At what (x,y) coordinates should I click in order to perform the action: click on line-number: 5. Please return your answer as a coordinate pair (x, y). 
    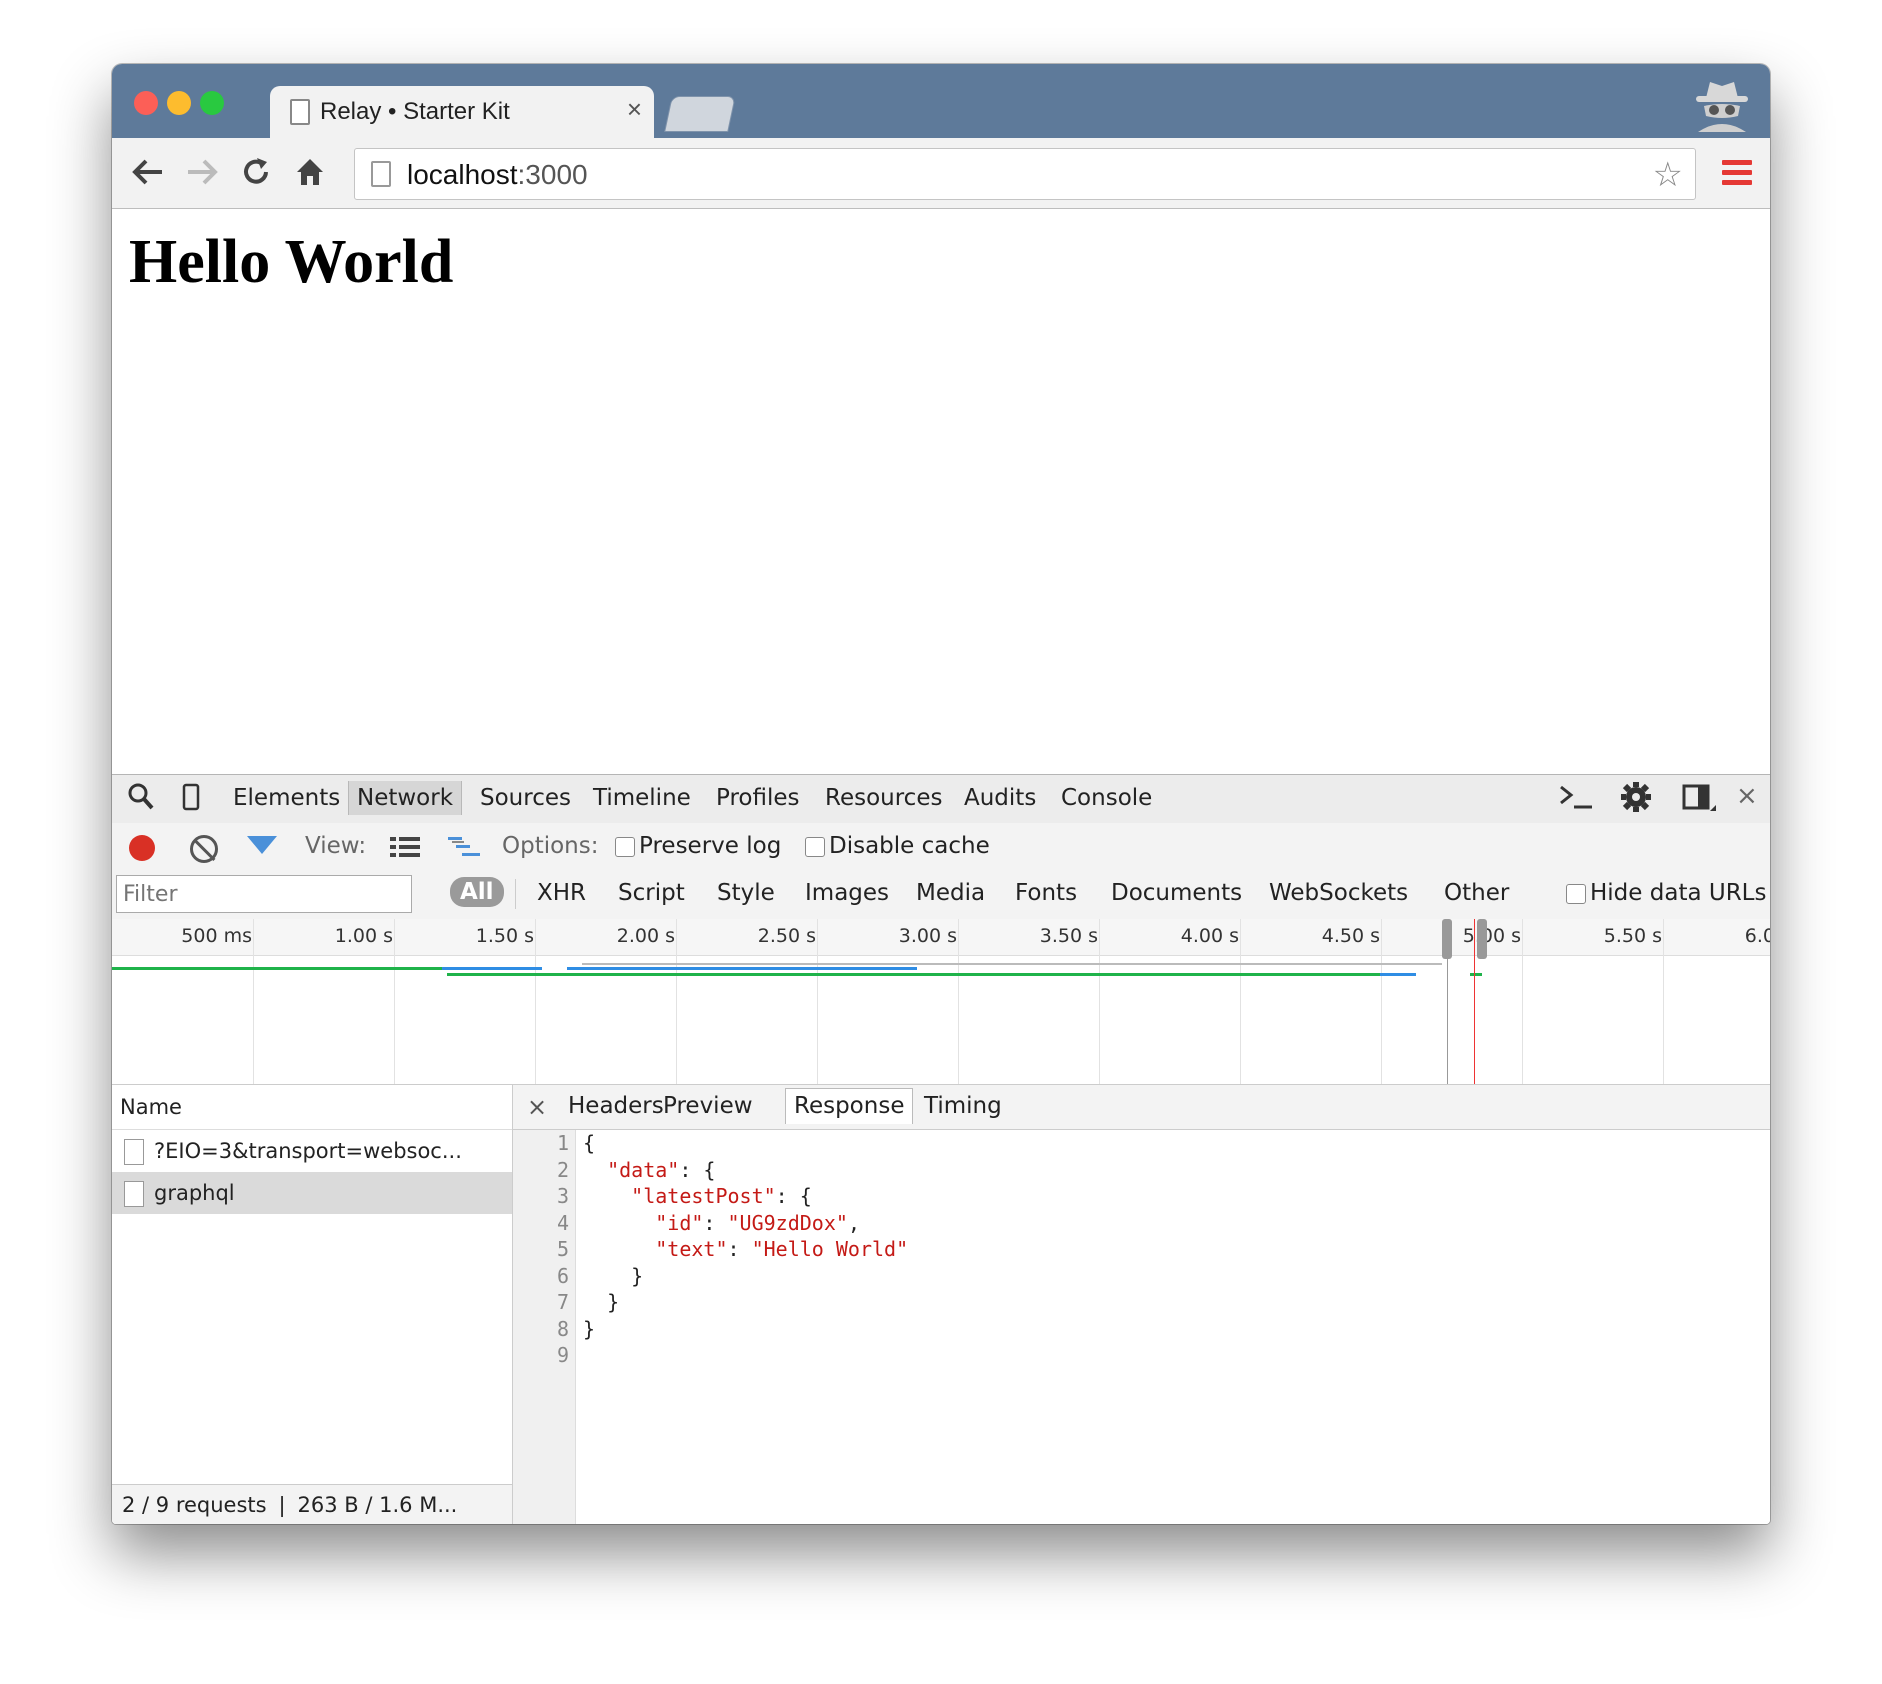
    Looking at the image, I should click on (562, 1249).